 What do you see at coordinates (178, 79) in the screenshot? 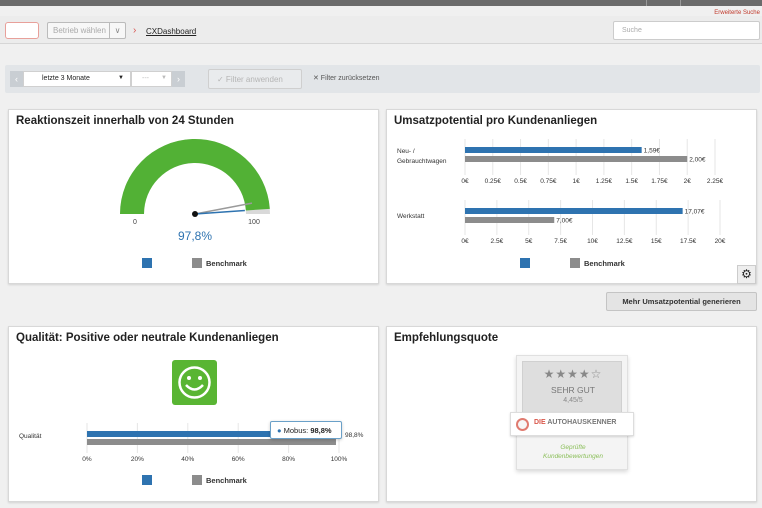
I see `next-period-button: ›` at bounding box center [178, 79].